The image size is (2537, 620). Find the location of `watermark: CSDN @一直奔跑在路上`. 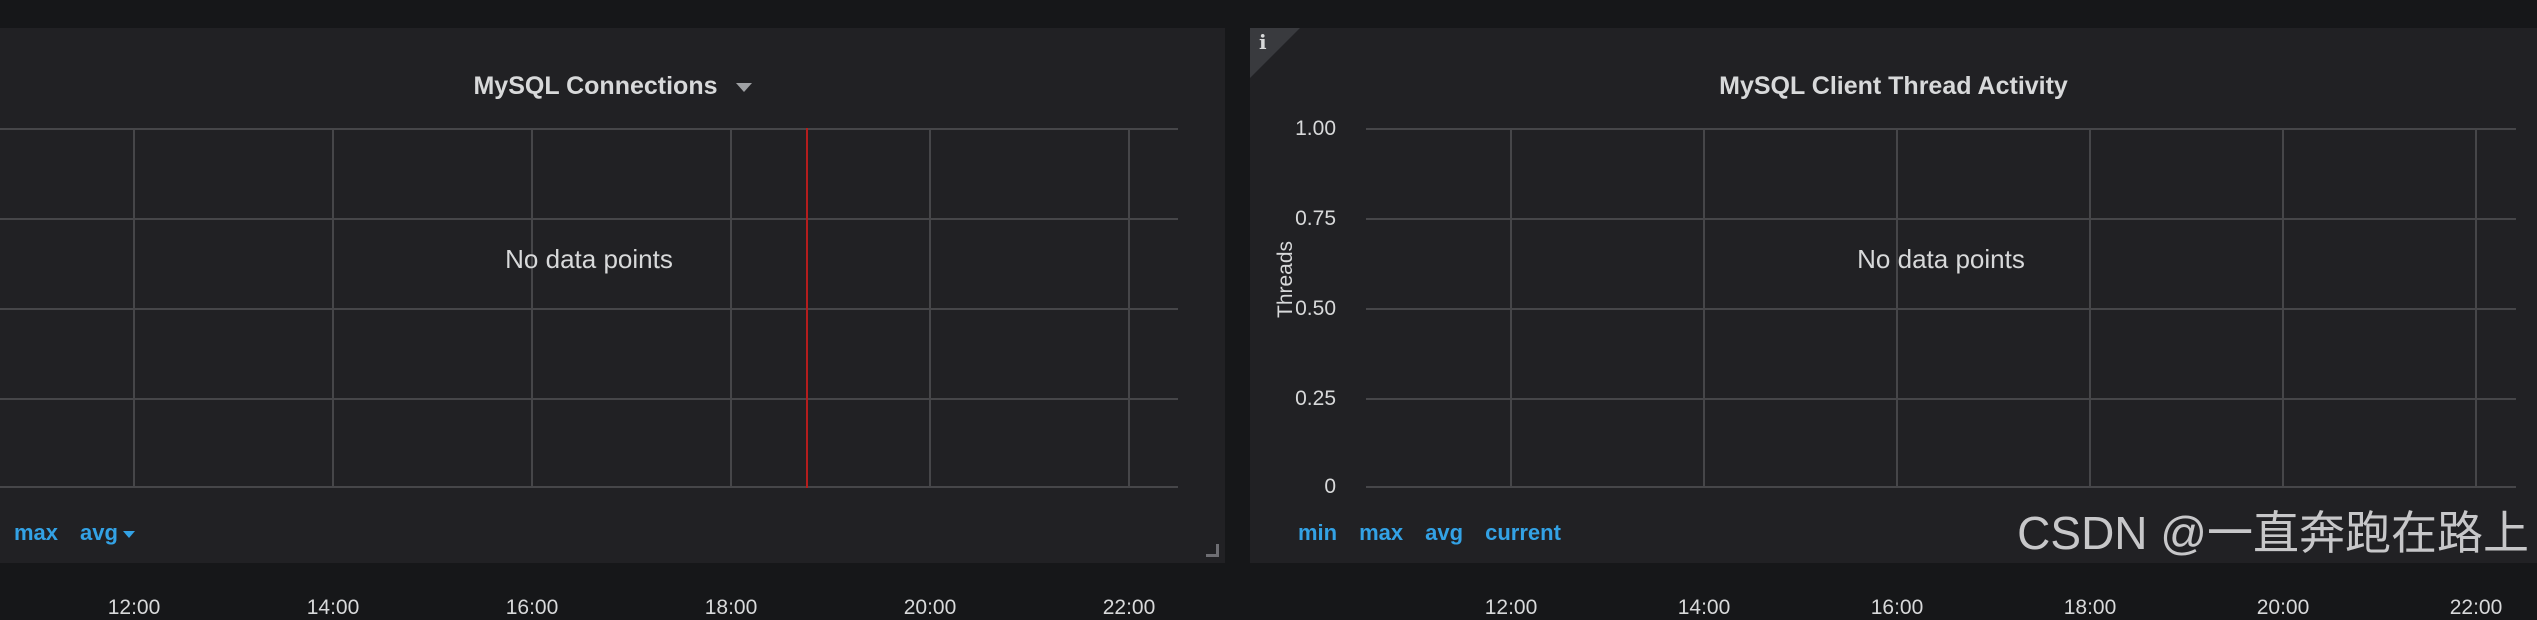

watermark: CSDN @一直奔跑在路上 is located at coordinates (2273, 533).